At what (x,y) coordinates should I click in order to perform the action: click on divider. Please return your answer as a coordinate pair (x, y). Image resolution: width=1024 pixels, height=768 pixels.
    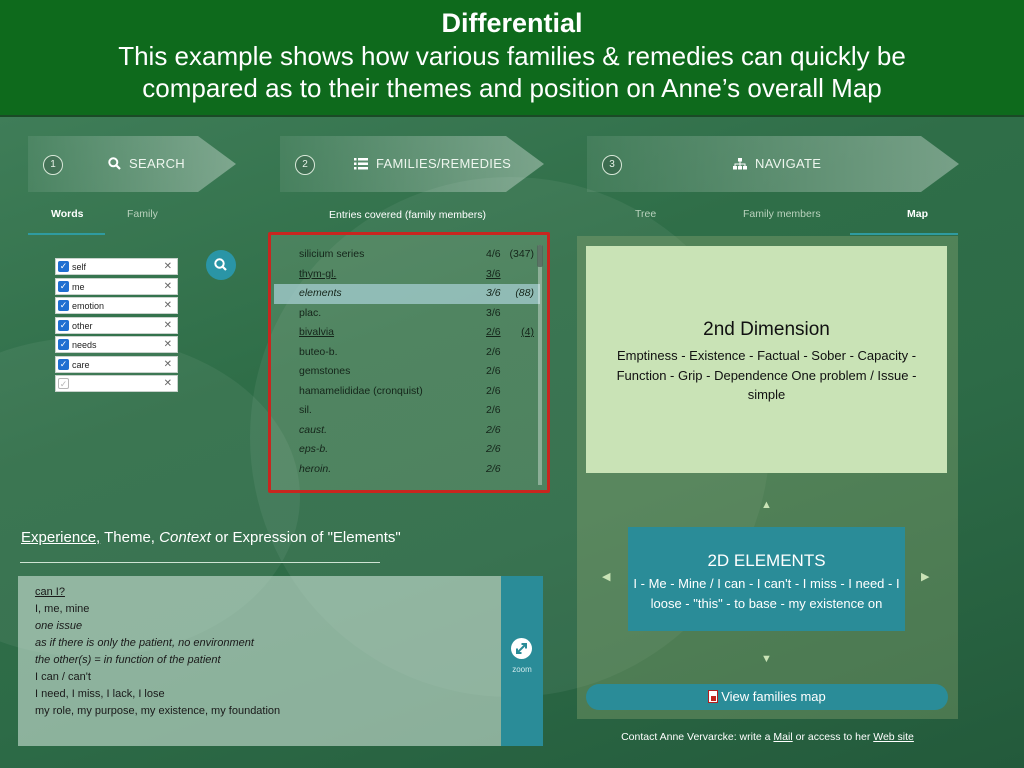
    Looking at the image, I should click on (200, 562).